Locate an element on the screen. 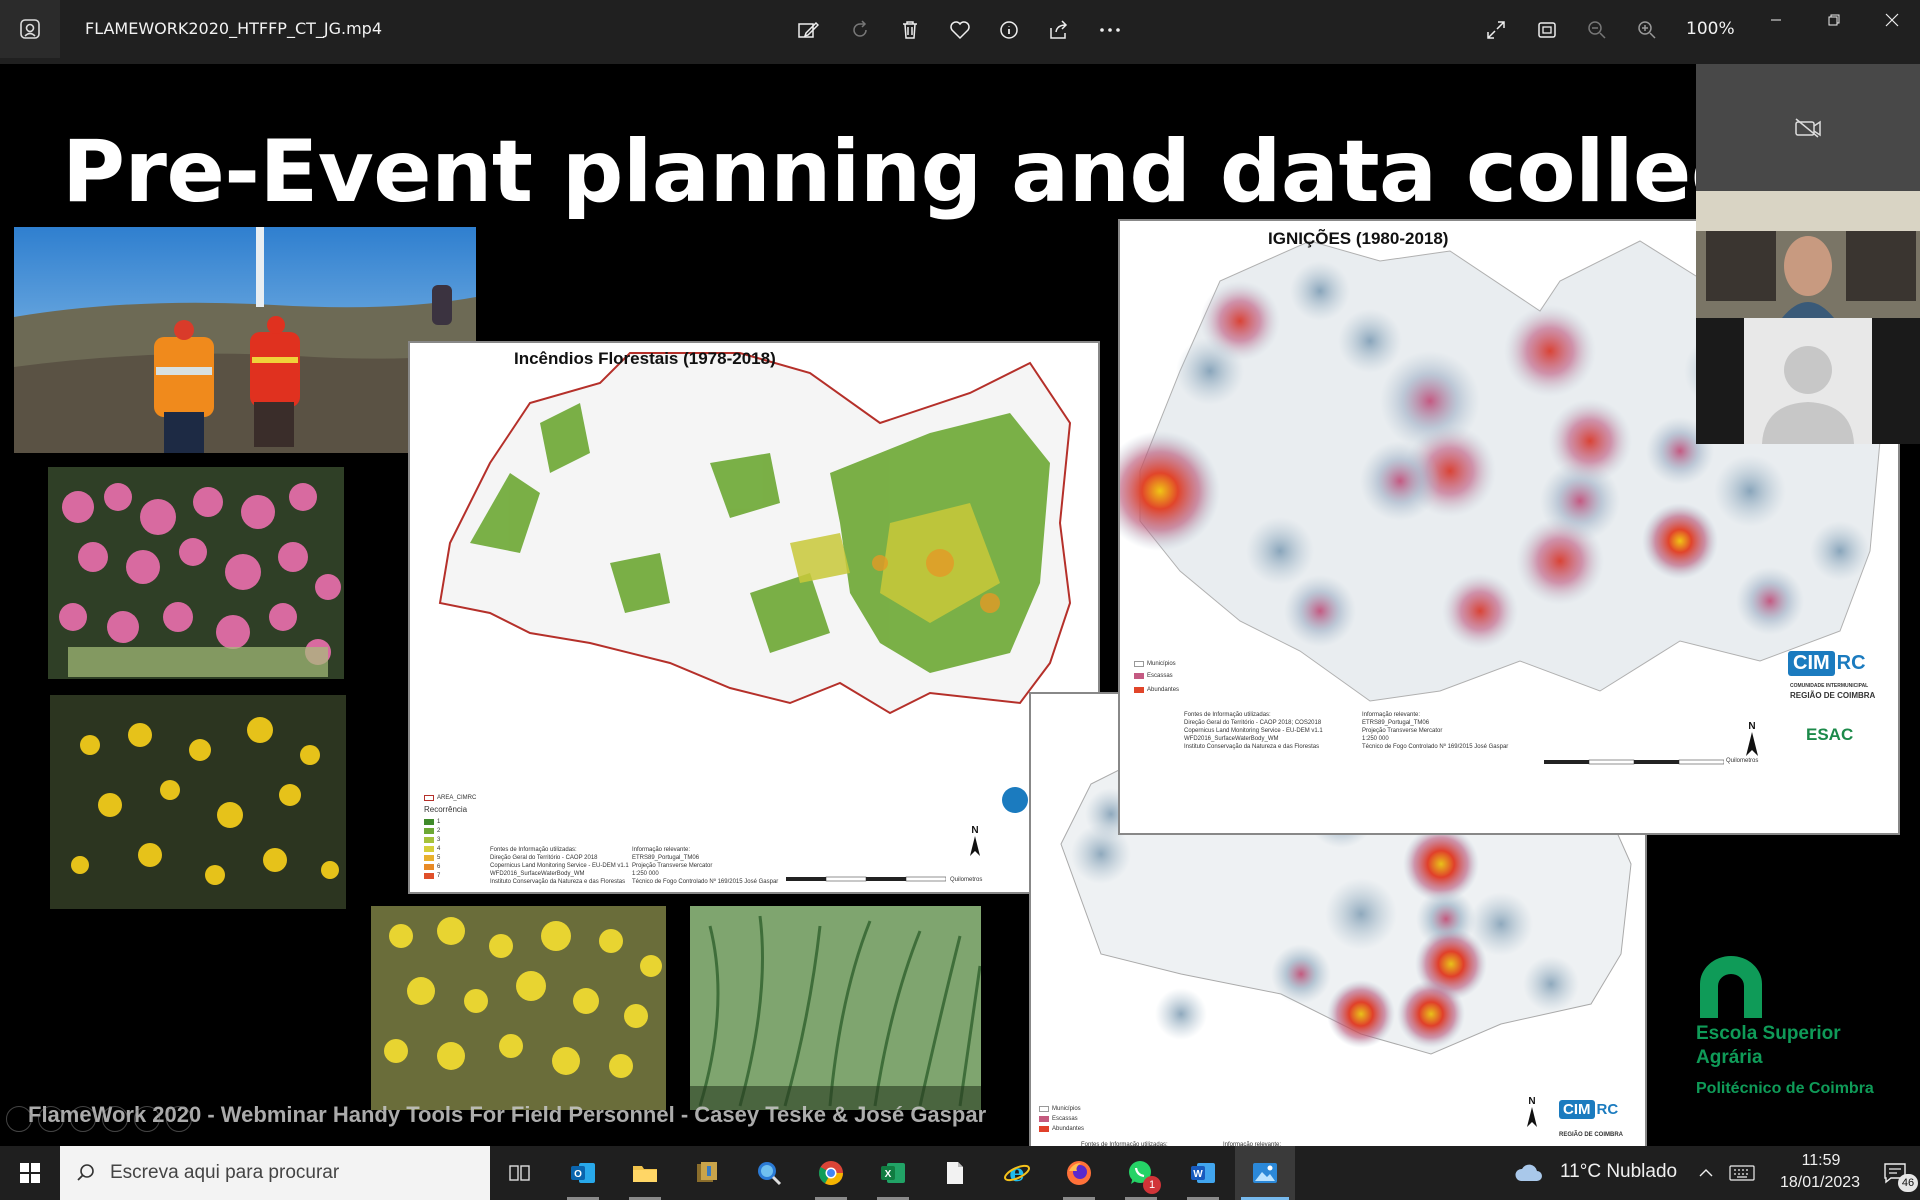  taskbar-excel: X is located at coordinates (893, 1173).